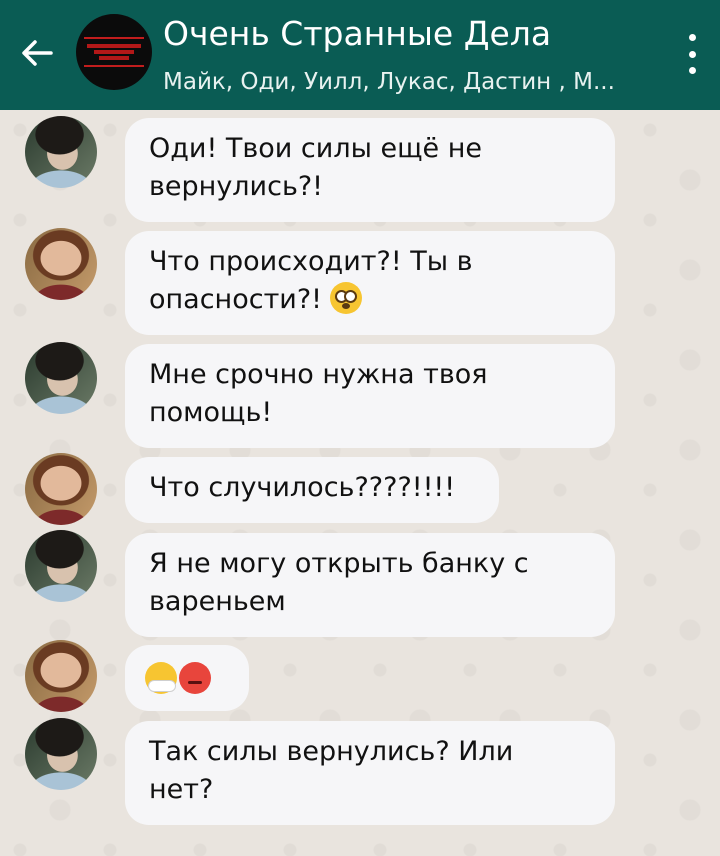 The image size is (720, 856). I want to click on message-content: Что происходит?! Ты в опасности?!, so click(368, 281).